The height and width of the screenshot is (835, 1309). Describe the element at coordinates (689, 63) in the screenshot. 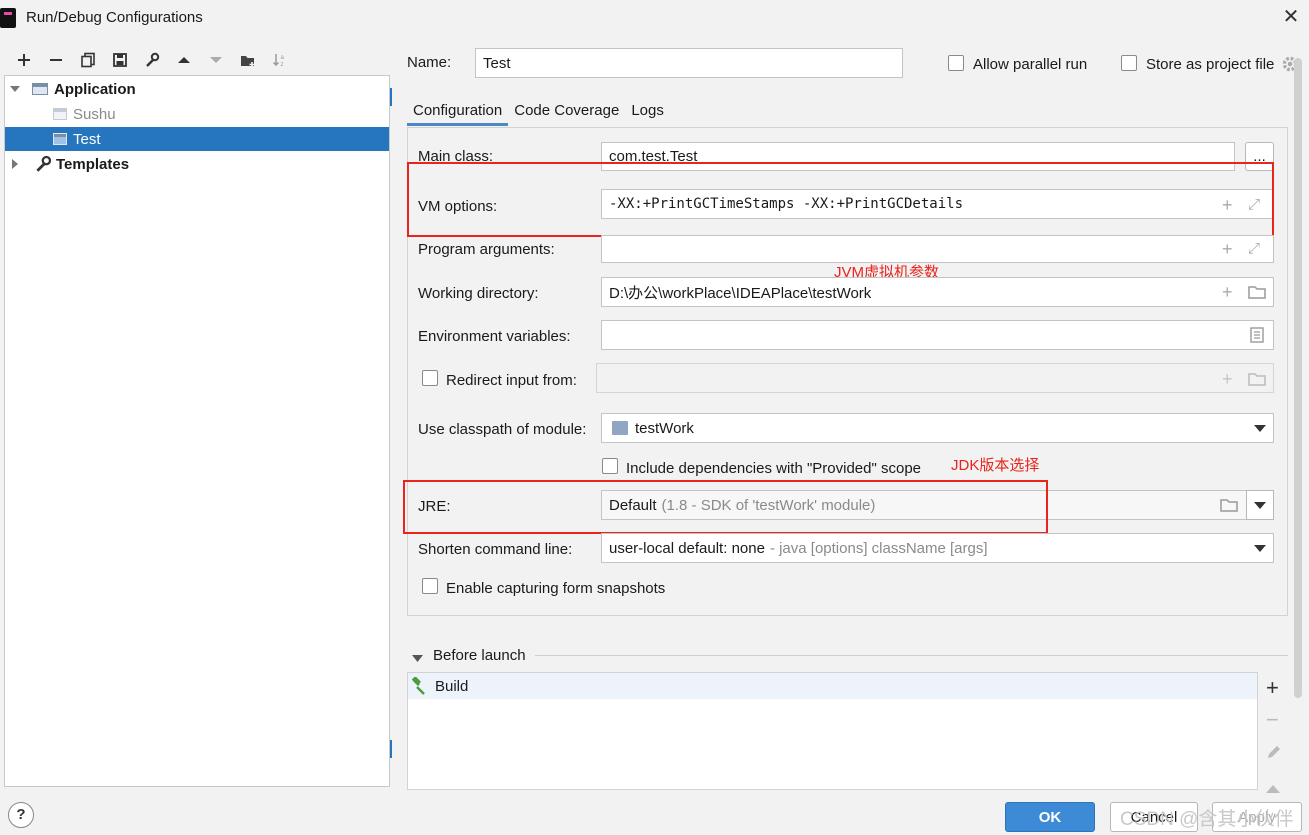

I see `name-input: Test` at that location.